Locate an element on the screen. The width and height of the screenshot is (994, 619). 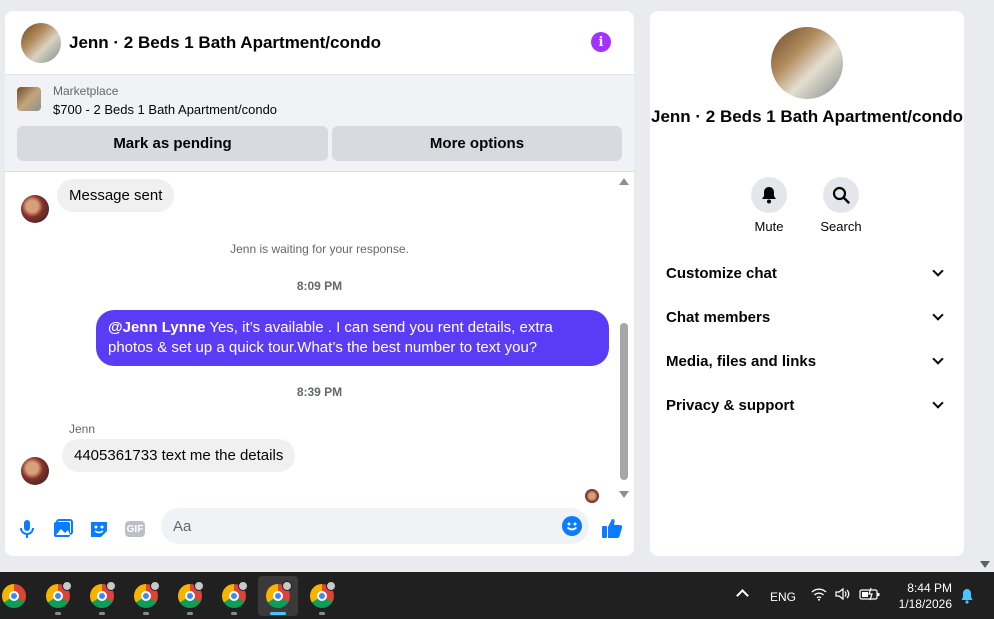
search-action: Search is located at coordinates (841, 205).